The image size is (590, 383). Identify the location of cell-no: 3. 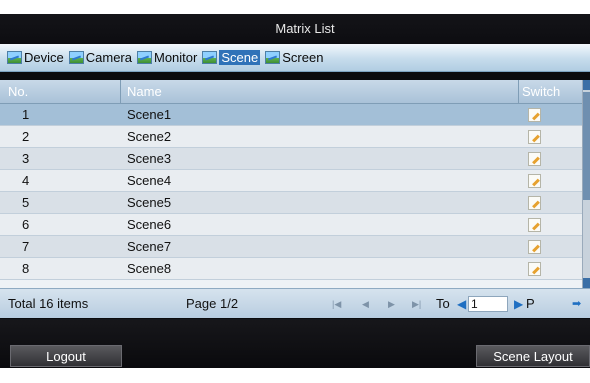
(26, 158).